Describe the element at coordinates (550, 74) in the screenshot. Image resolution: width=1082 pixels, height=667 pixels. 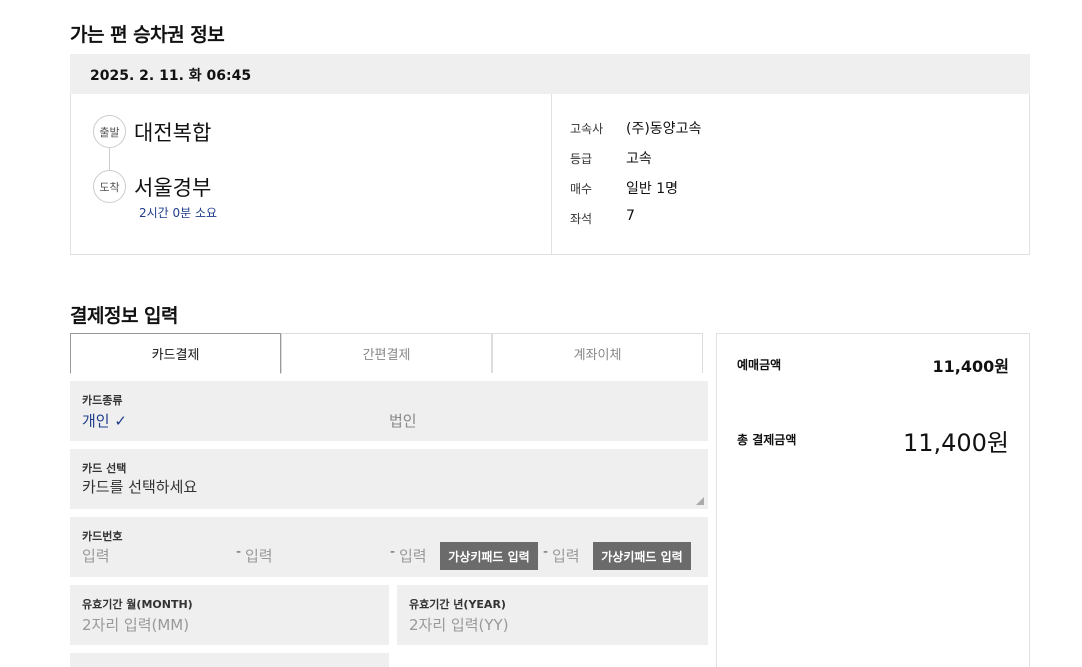
I see `ticket-header: 2025. 2. 11. 화 06:45` at that location.